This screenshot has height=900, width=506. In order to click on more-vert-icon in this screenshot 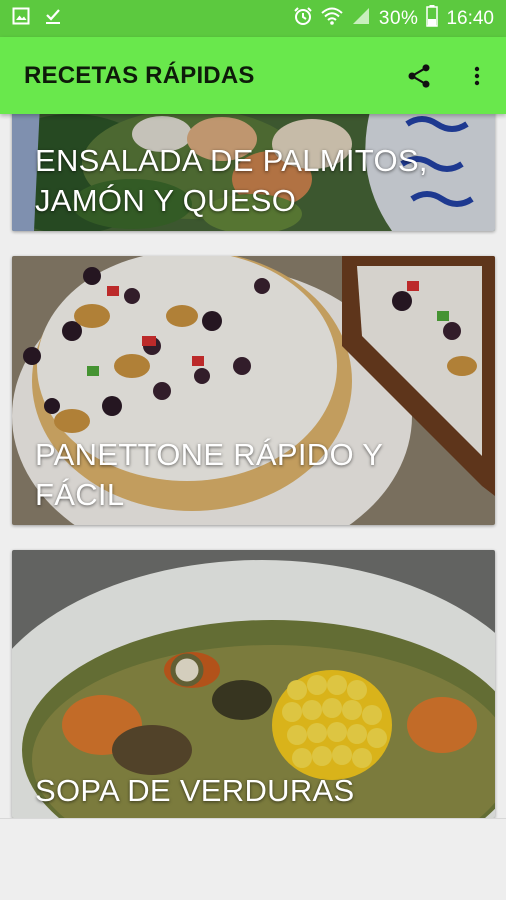, I will do `click(477, 75)`.